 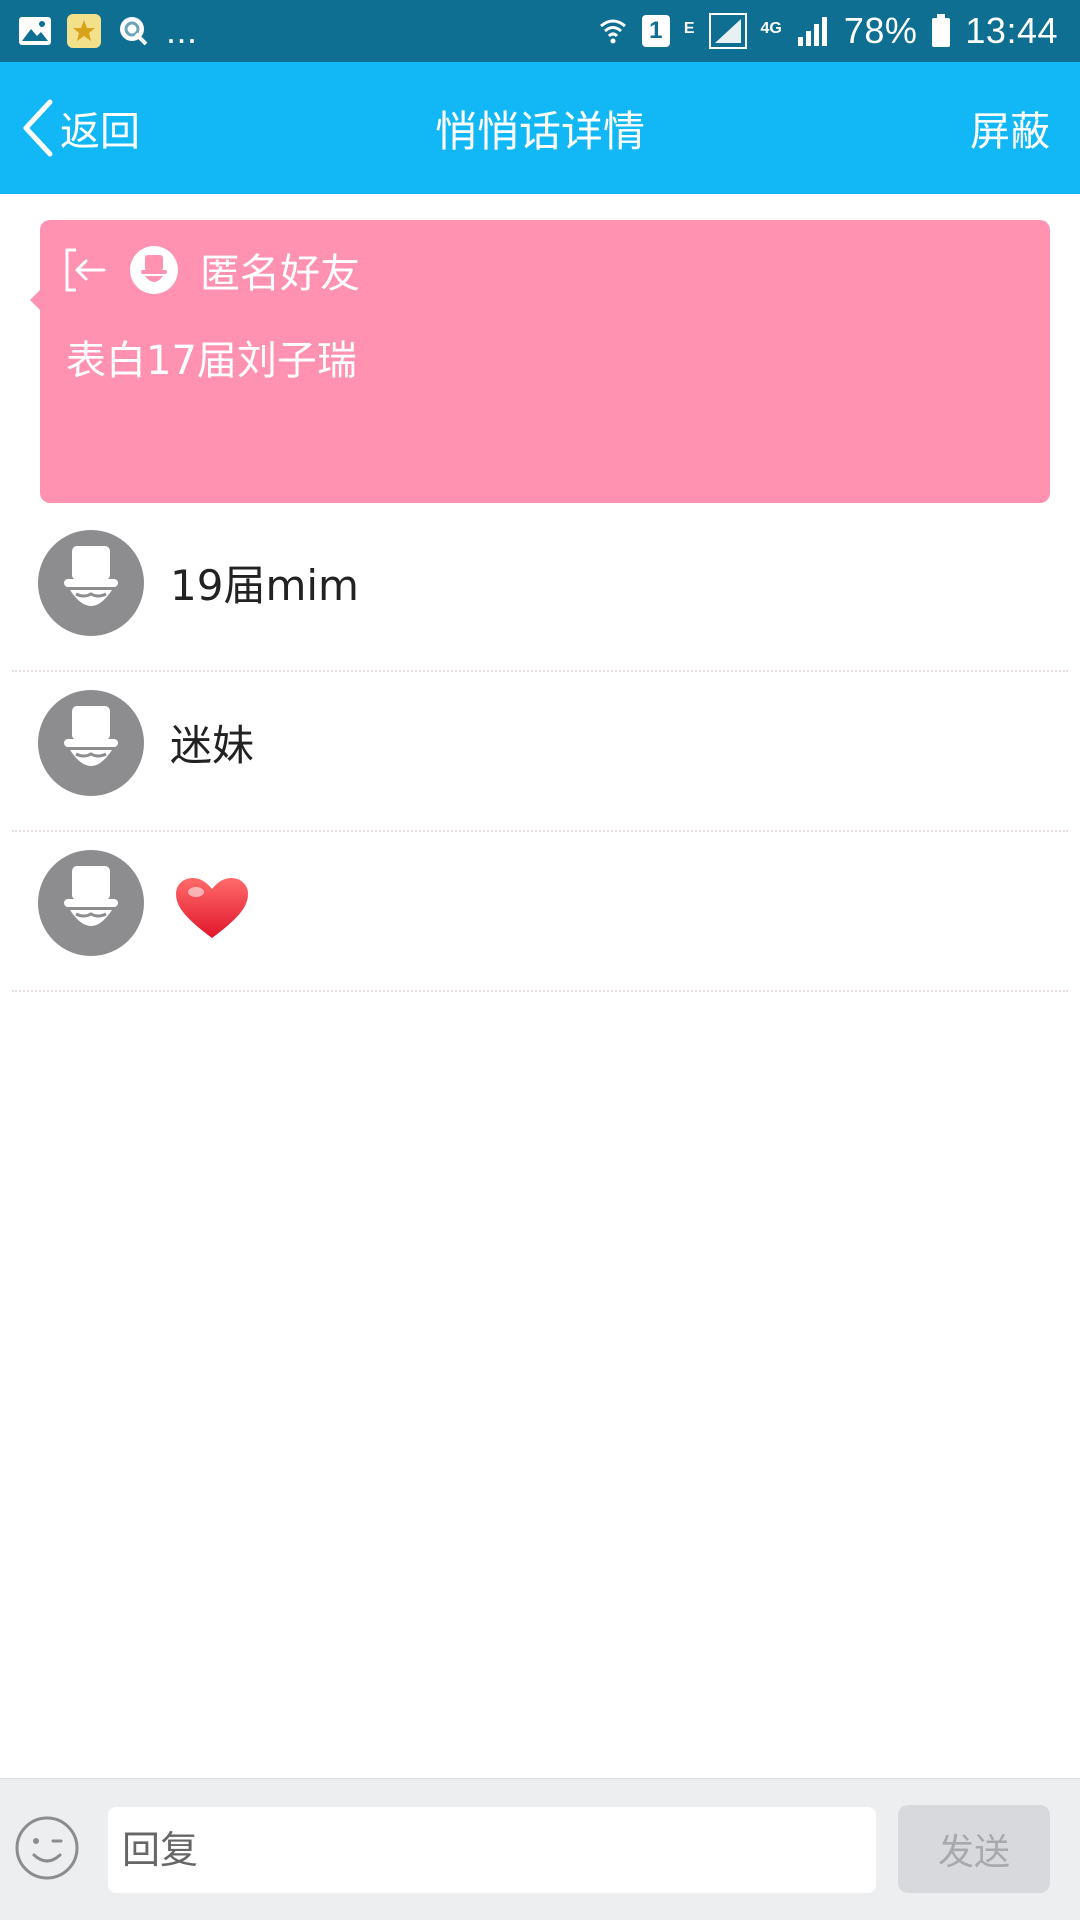 What do you see at coordinates (613, 31) in the screenshot?
I see `wifi-icon` at bounding box center [613, 31].